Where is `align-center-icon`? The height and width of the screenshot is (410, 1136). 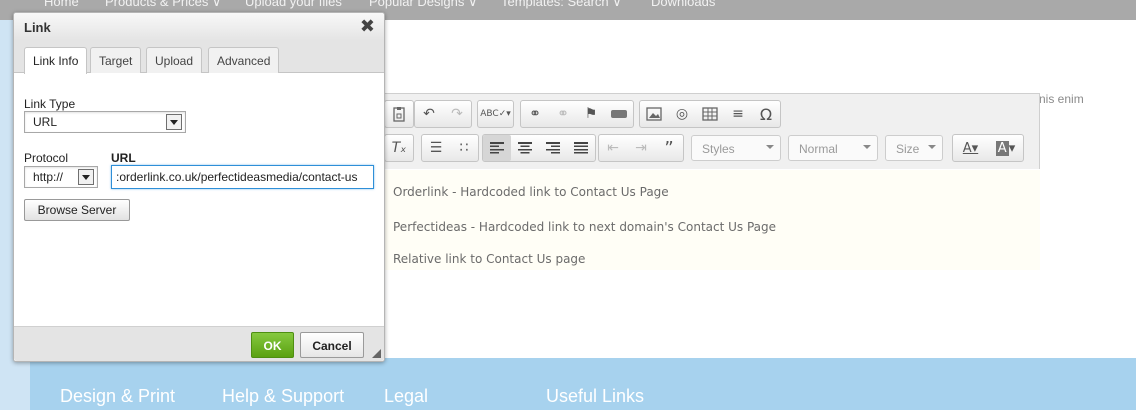
align-center-icon is located at coordinates (525, 148).